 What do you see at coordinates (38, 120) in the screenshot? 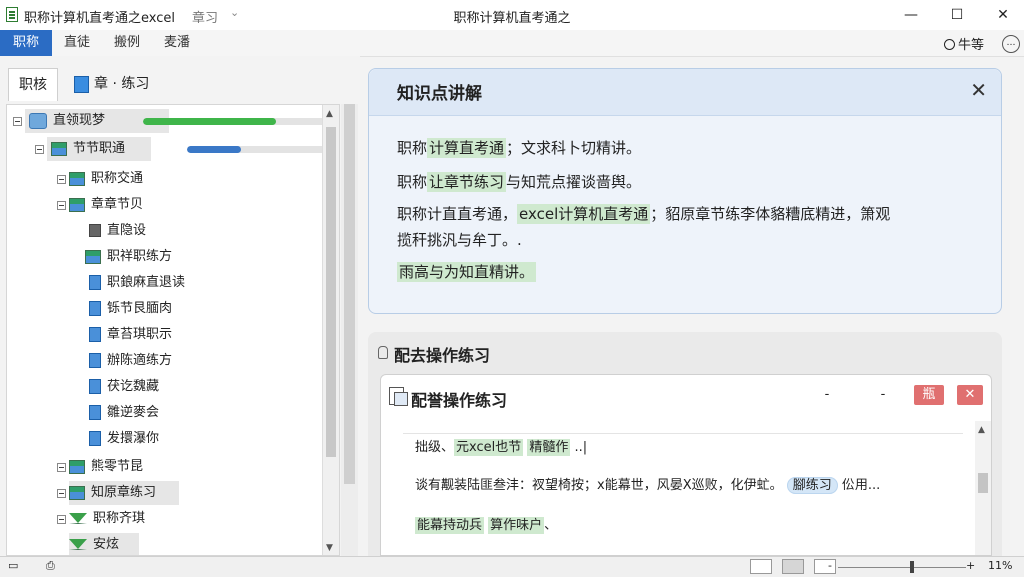
I see `folder-icon` at bounding box center [38, 120].